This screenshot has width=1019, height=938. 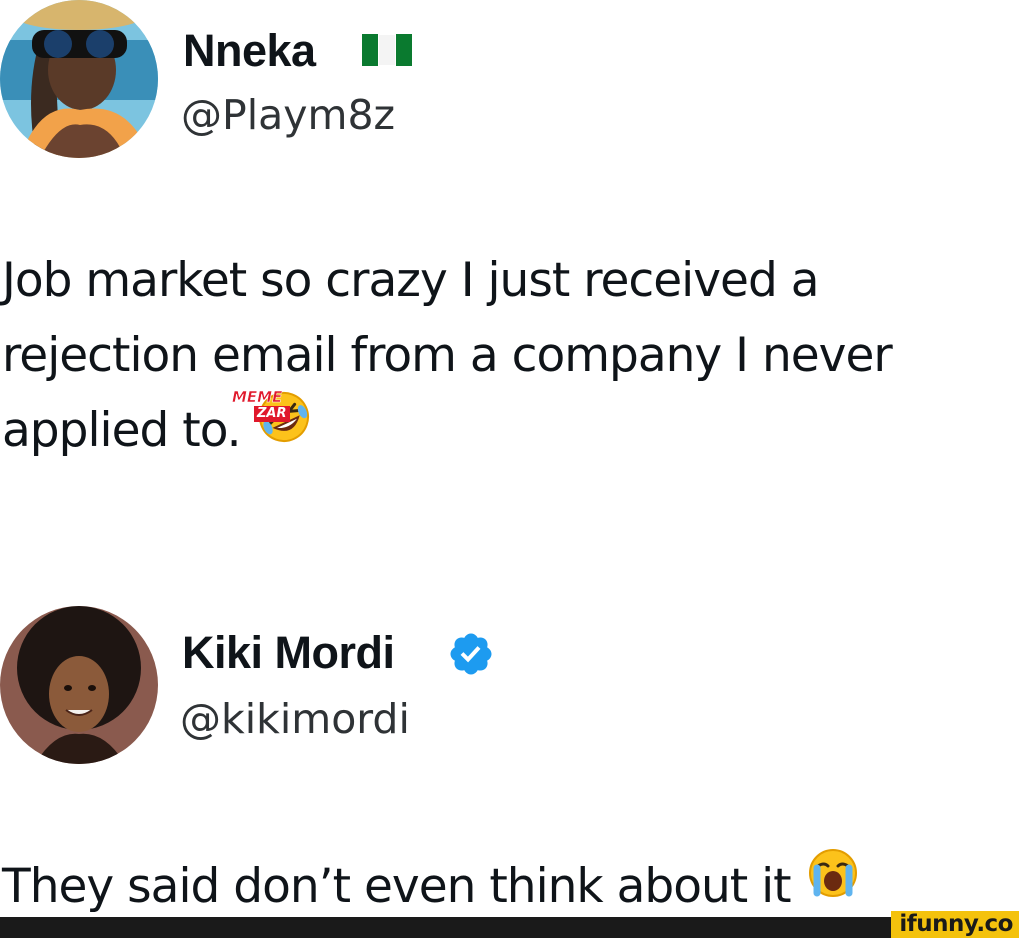 I want to click on tweet-line-last: applied to., so click(x=509, y=429).